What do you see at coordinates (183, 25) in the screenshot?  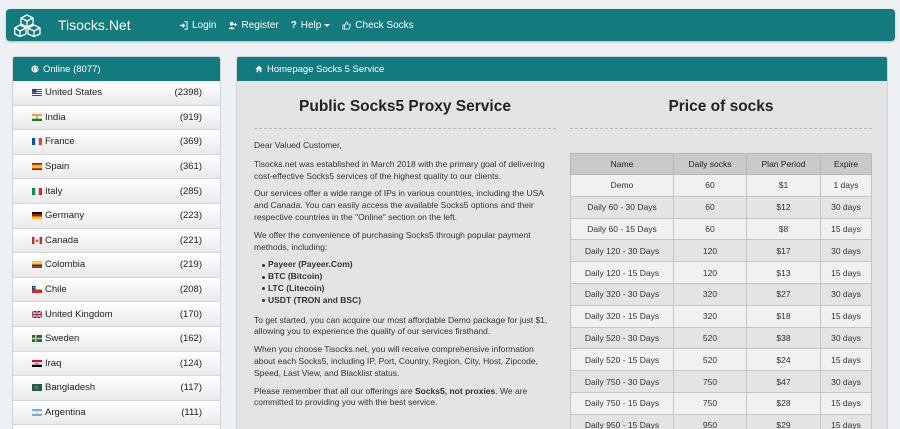 I see `sign-in-icon` at bounding box center [183, 25].